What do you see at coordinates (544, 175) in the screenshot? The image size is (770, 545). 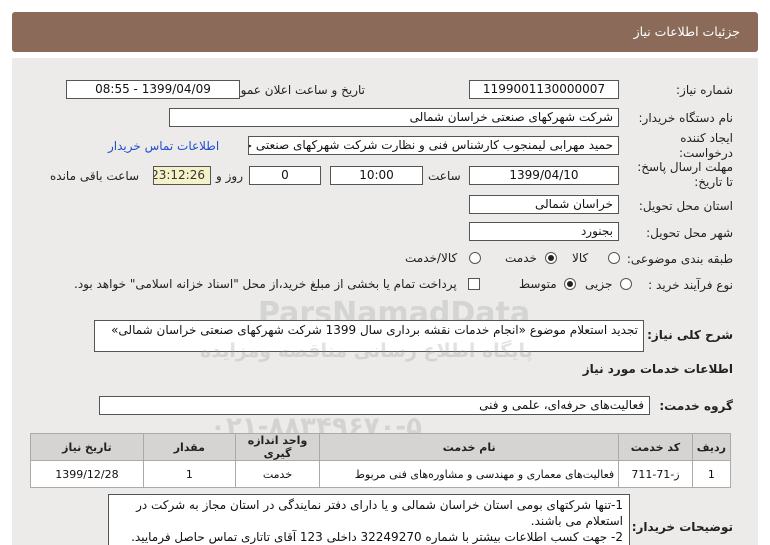 I see `deadline-date-field: 1399/04/10` at bounding box center [544, 175].